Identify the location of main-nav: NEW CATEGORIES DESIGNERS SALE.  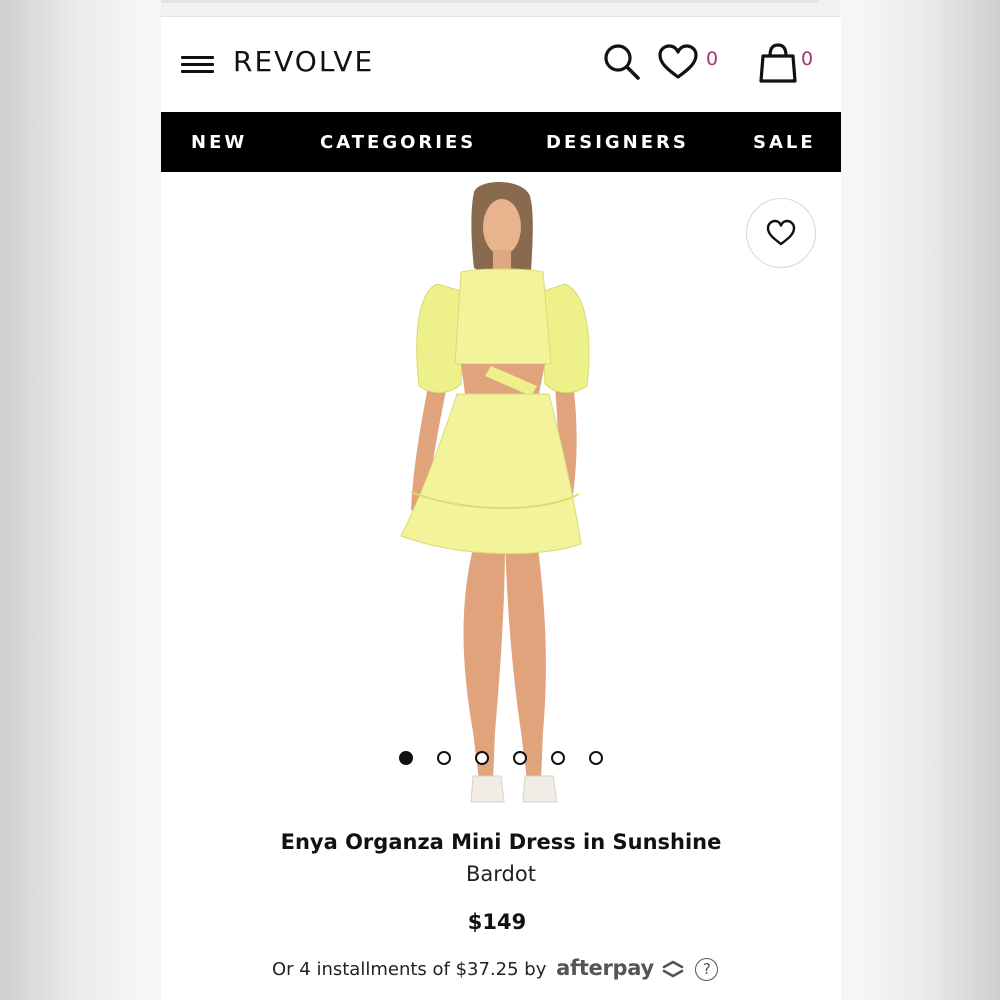
(501, 142).